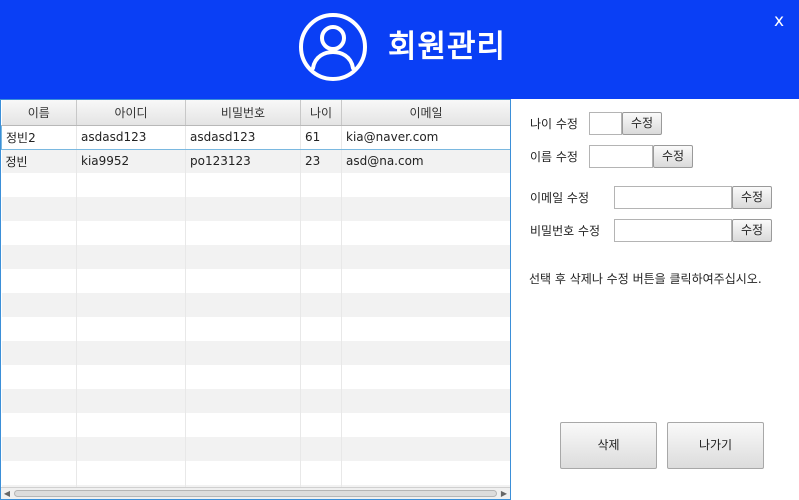 This screenshot has width=799, height=500. I want to click on column-header-email: 이메일, so click(425, 113).